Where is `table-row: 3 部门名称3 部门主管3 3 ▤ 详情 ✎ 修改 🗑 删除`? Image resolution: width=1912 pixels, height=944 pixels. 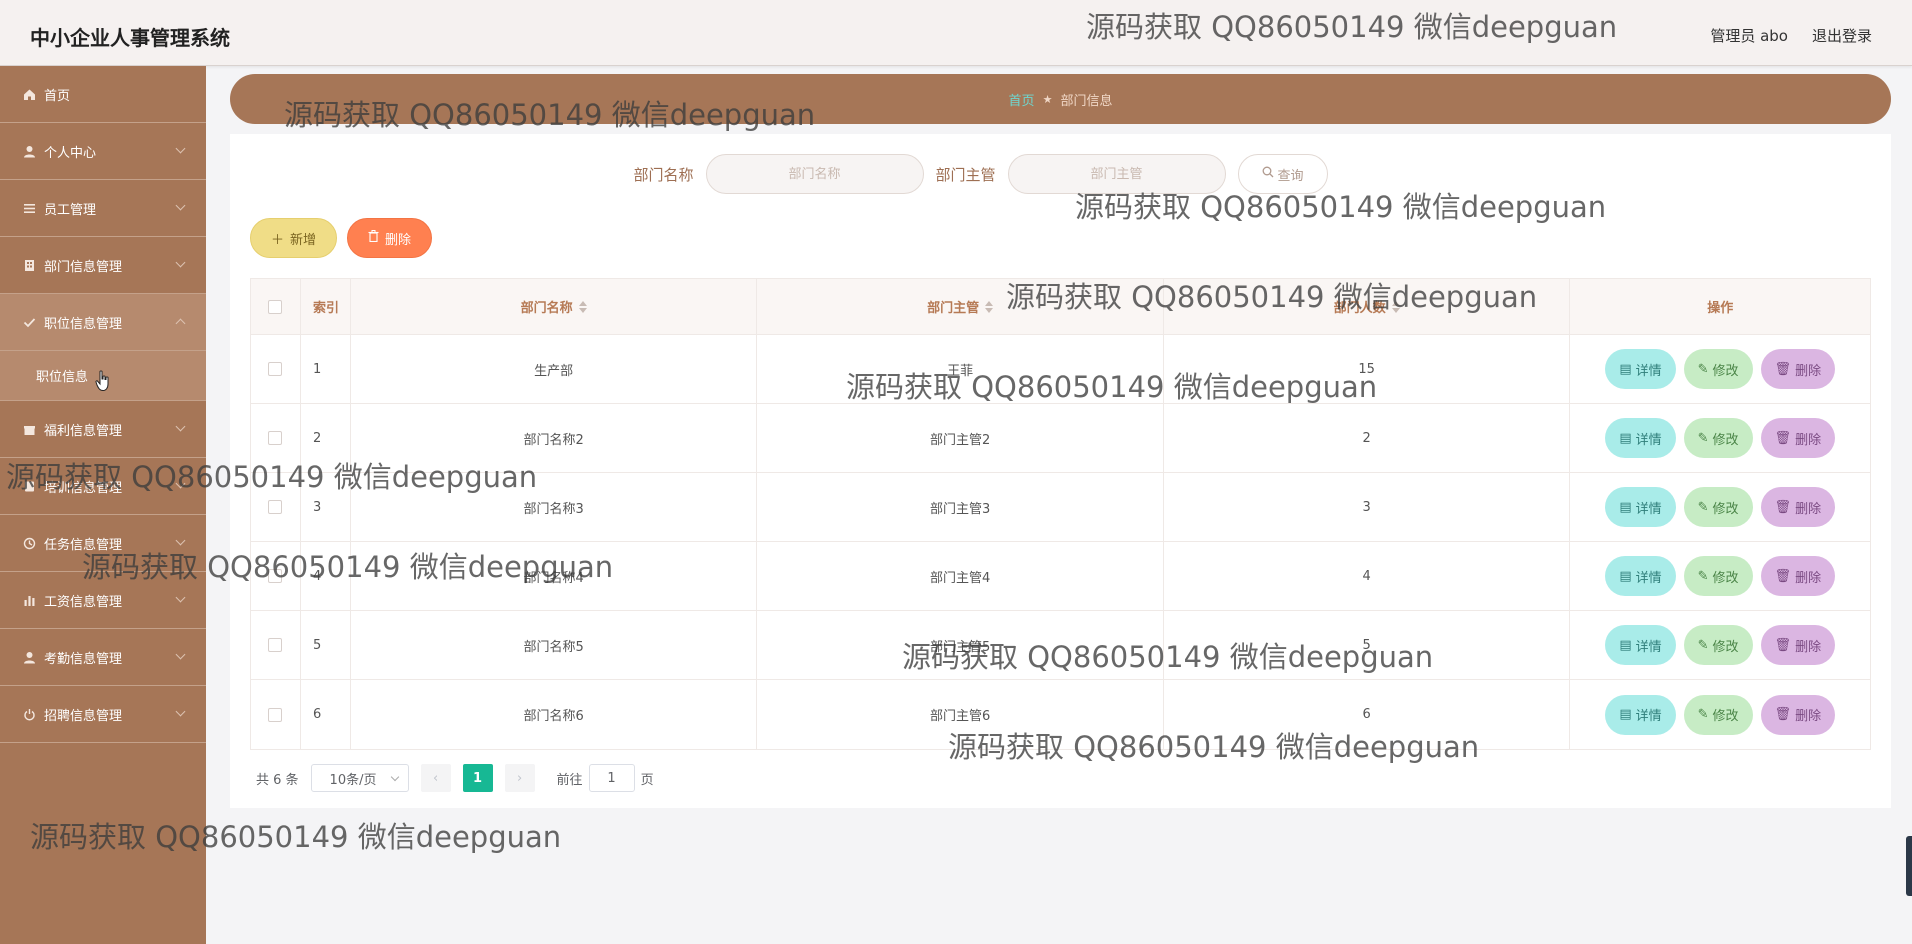
table-row: 3 部门名称3 部门主管3 3 ▤ 详情 ✎ 修改 🗑 删除 is located at coordinates (1060, 507).